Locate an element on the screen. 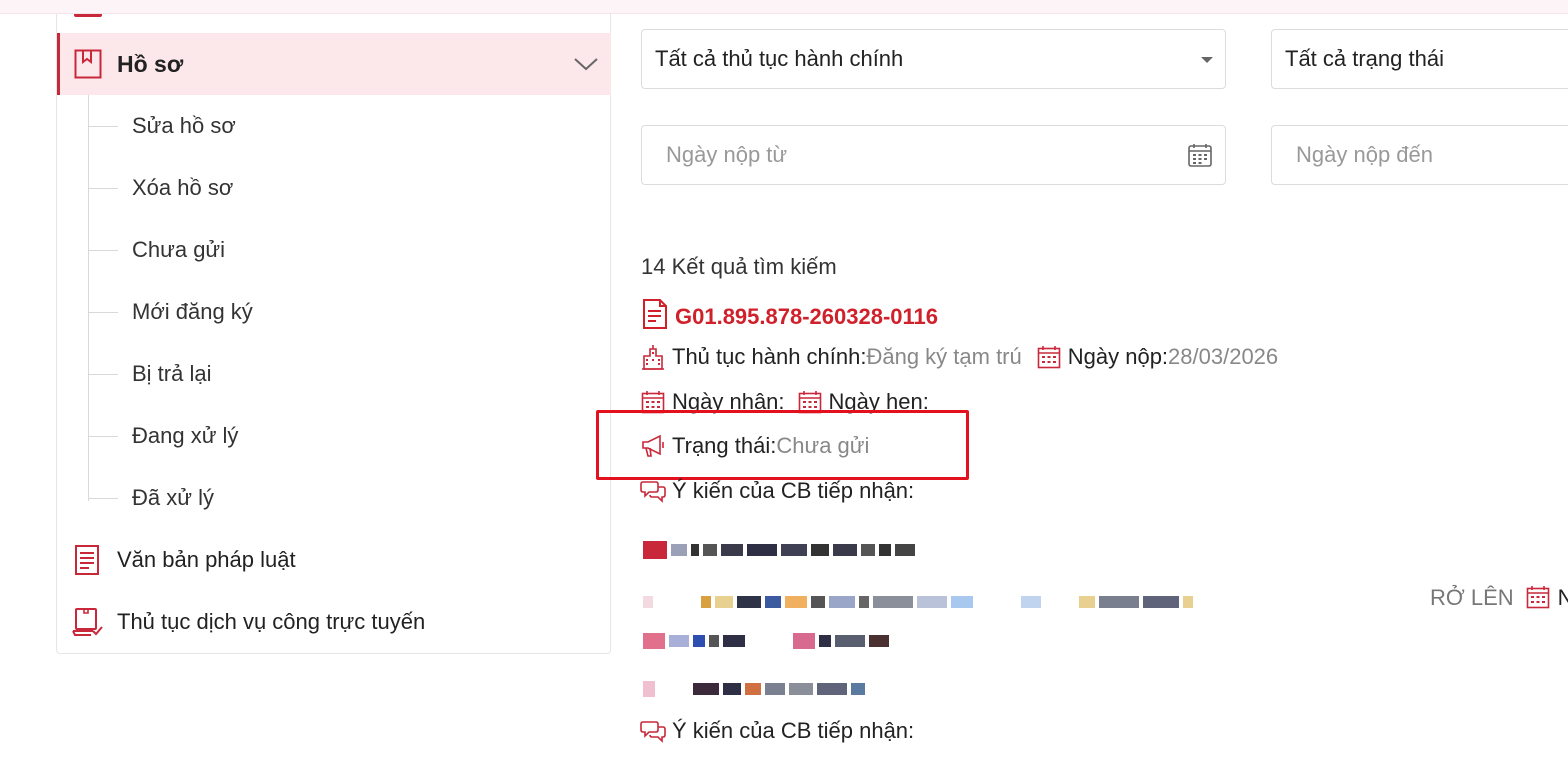  submenu-item-chua-gui: Chưa gửi is located at coordinates (334, 250).